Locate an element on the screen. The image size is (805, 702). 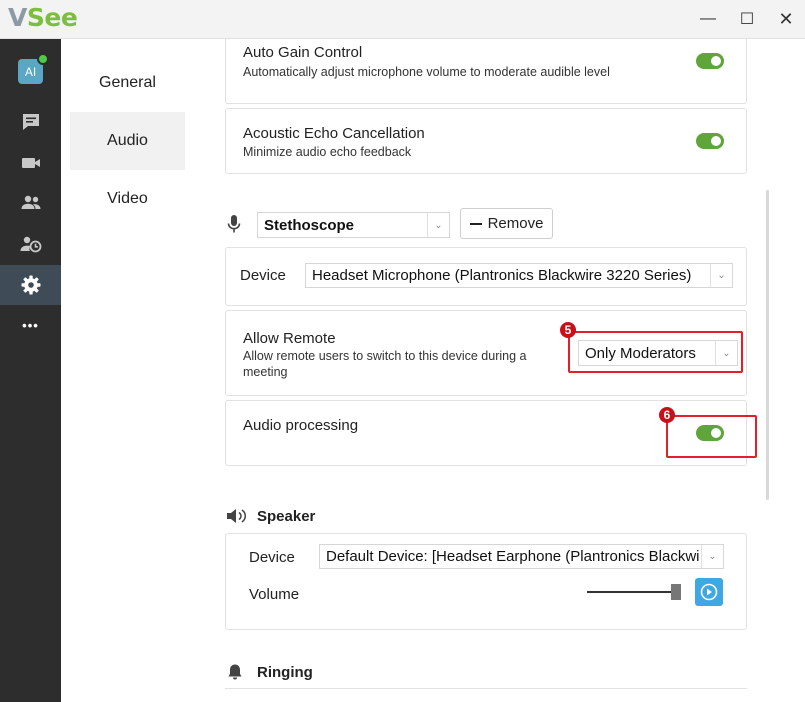
close-button: ✕ is located at coordinates (786, 19).